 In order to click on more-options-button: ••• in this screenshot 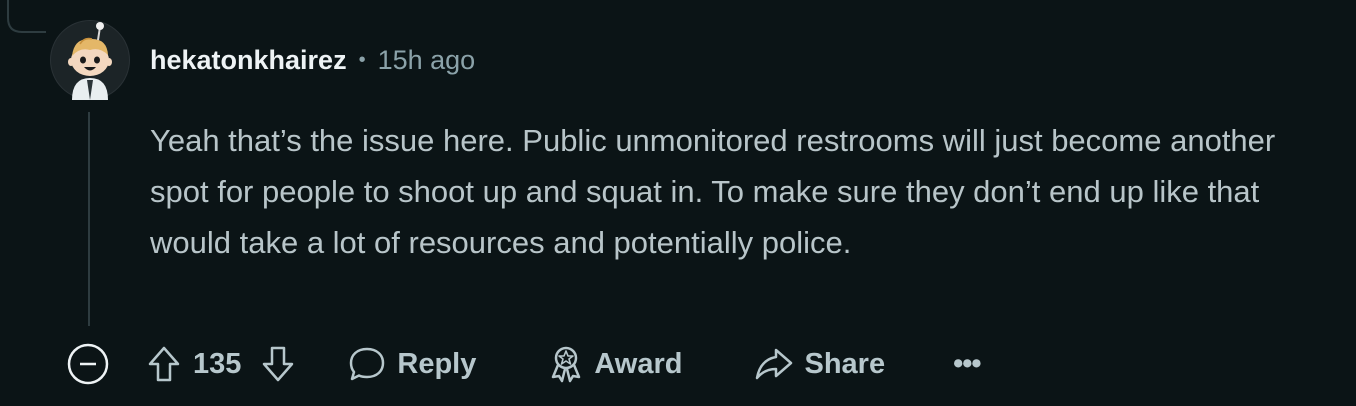, I will do `click(967, 364)`.